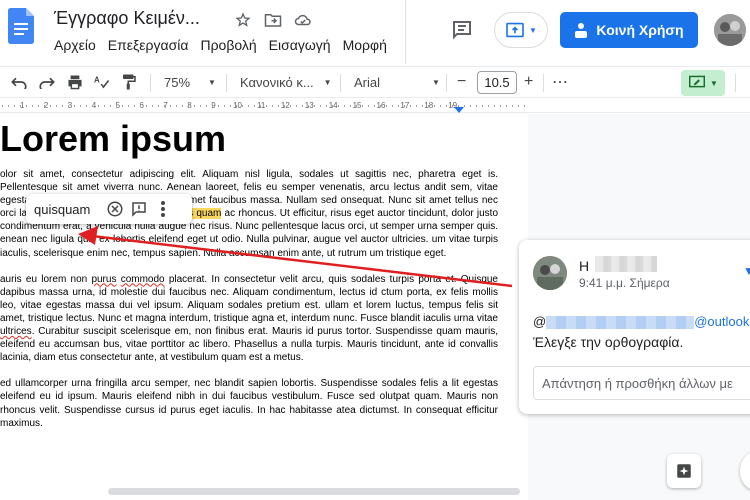 The width and height of the screenshot is (750, 500). What do you see at coordinates (102, 82) in the screenshot?
I see `spellcheck-icon: A` at bounding box center [102, 82].